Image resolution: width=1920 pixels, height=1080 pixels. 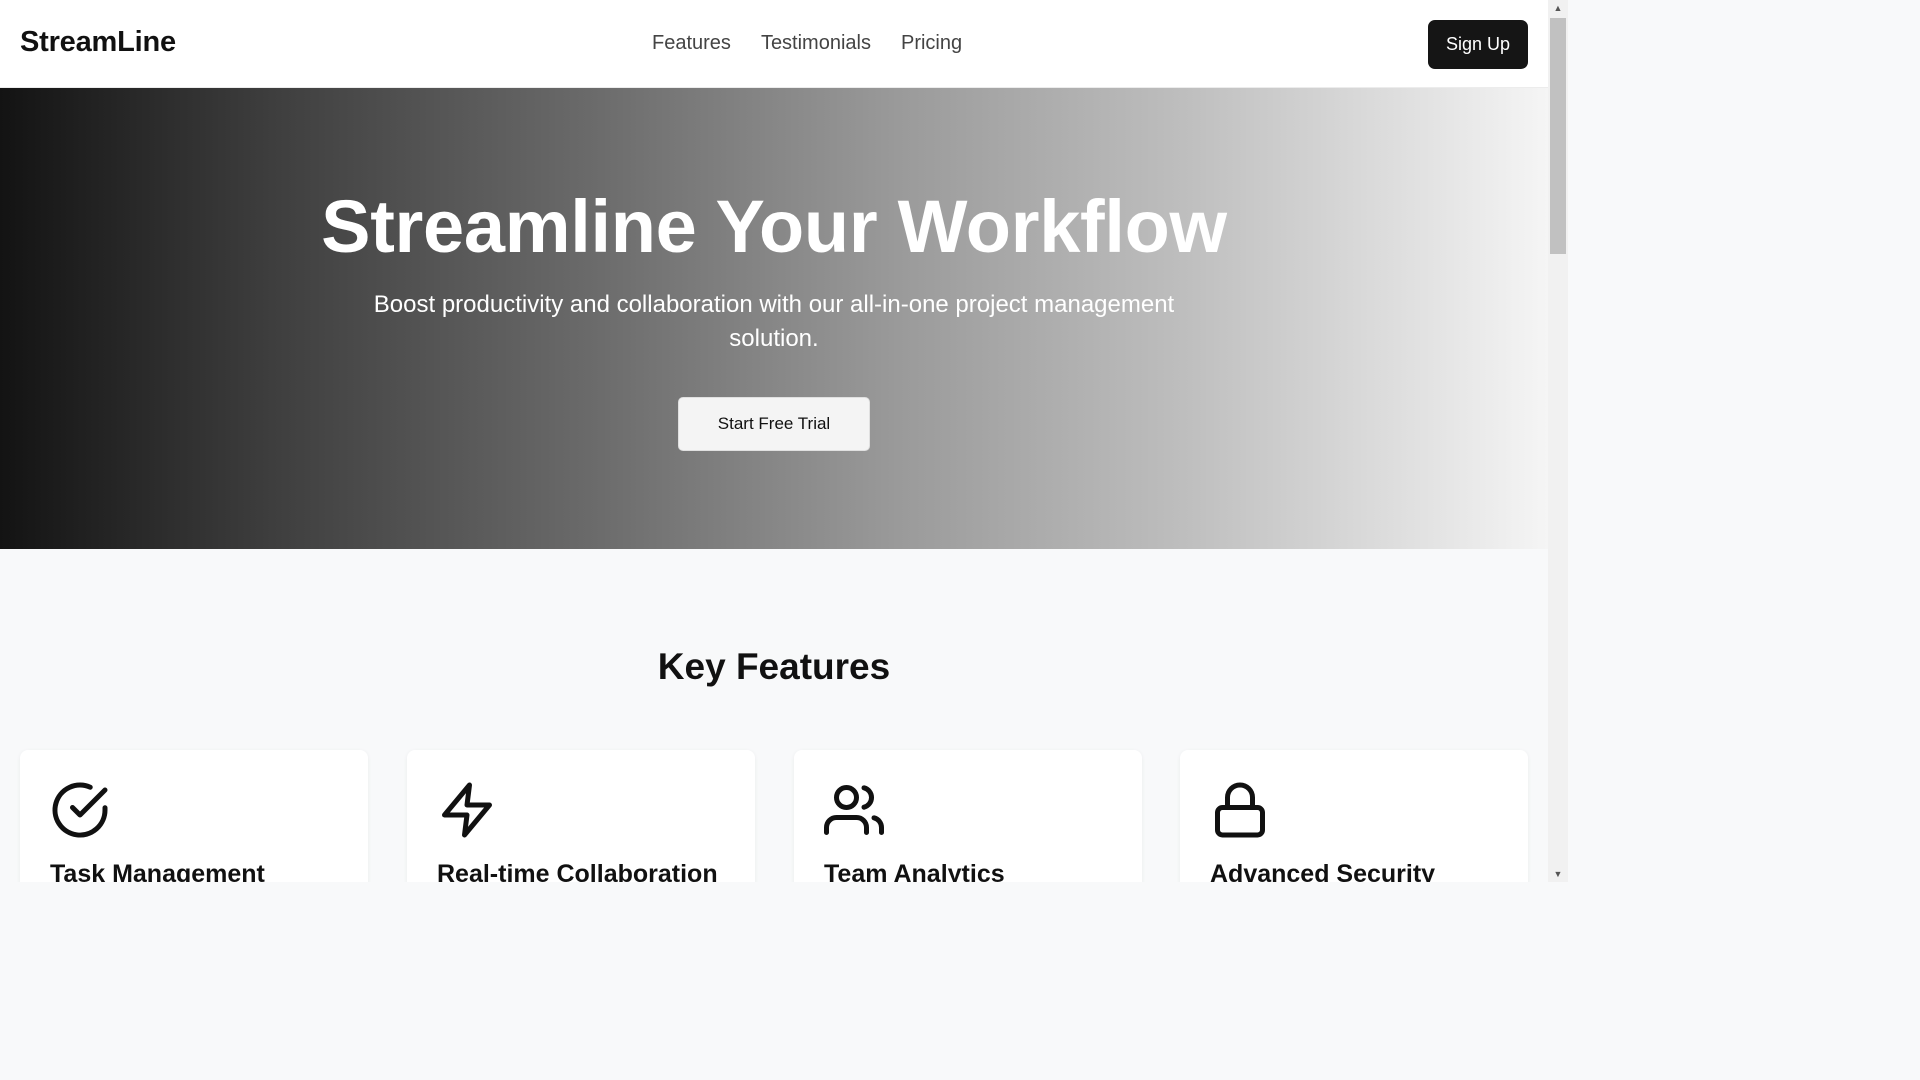 What do you see at coordinates (1478, 44) in the screenshot?
I see `sign-up-button: Sign Up` at bounding box center [1478, 44].